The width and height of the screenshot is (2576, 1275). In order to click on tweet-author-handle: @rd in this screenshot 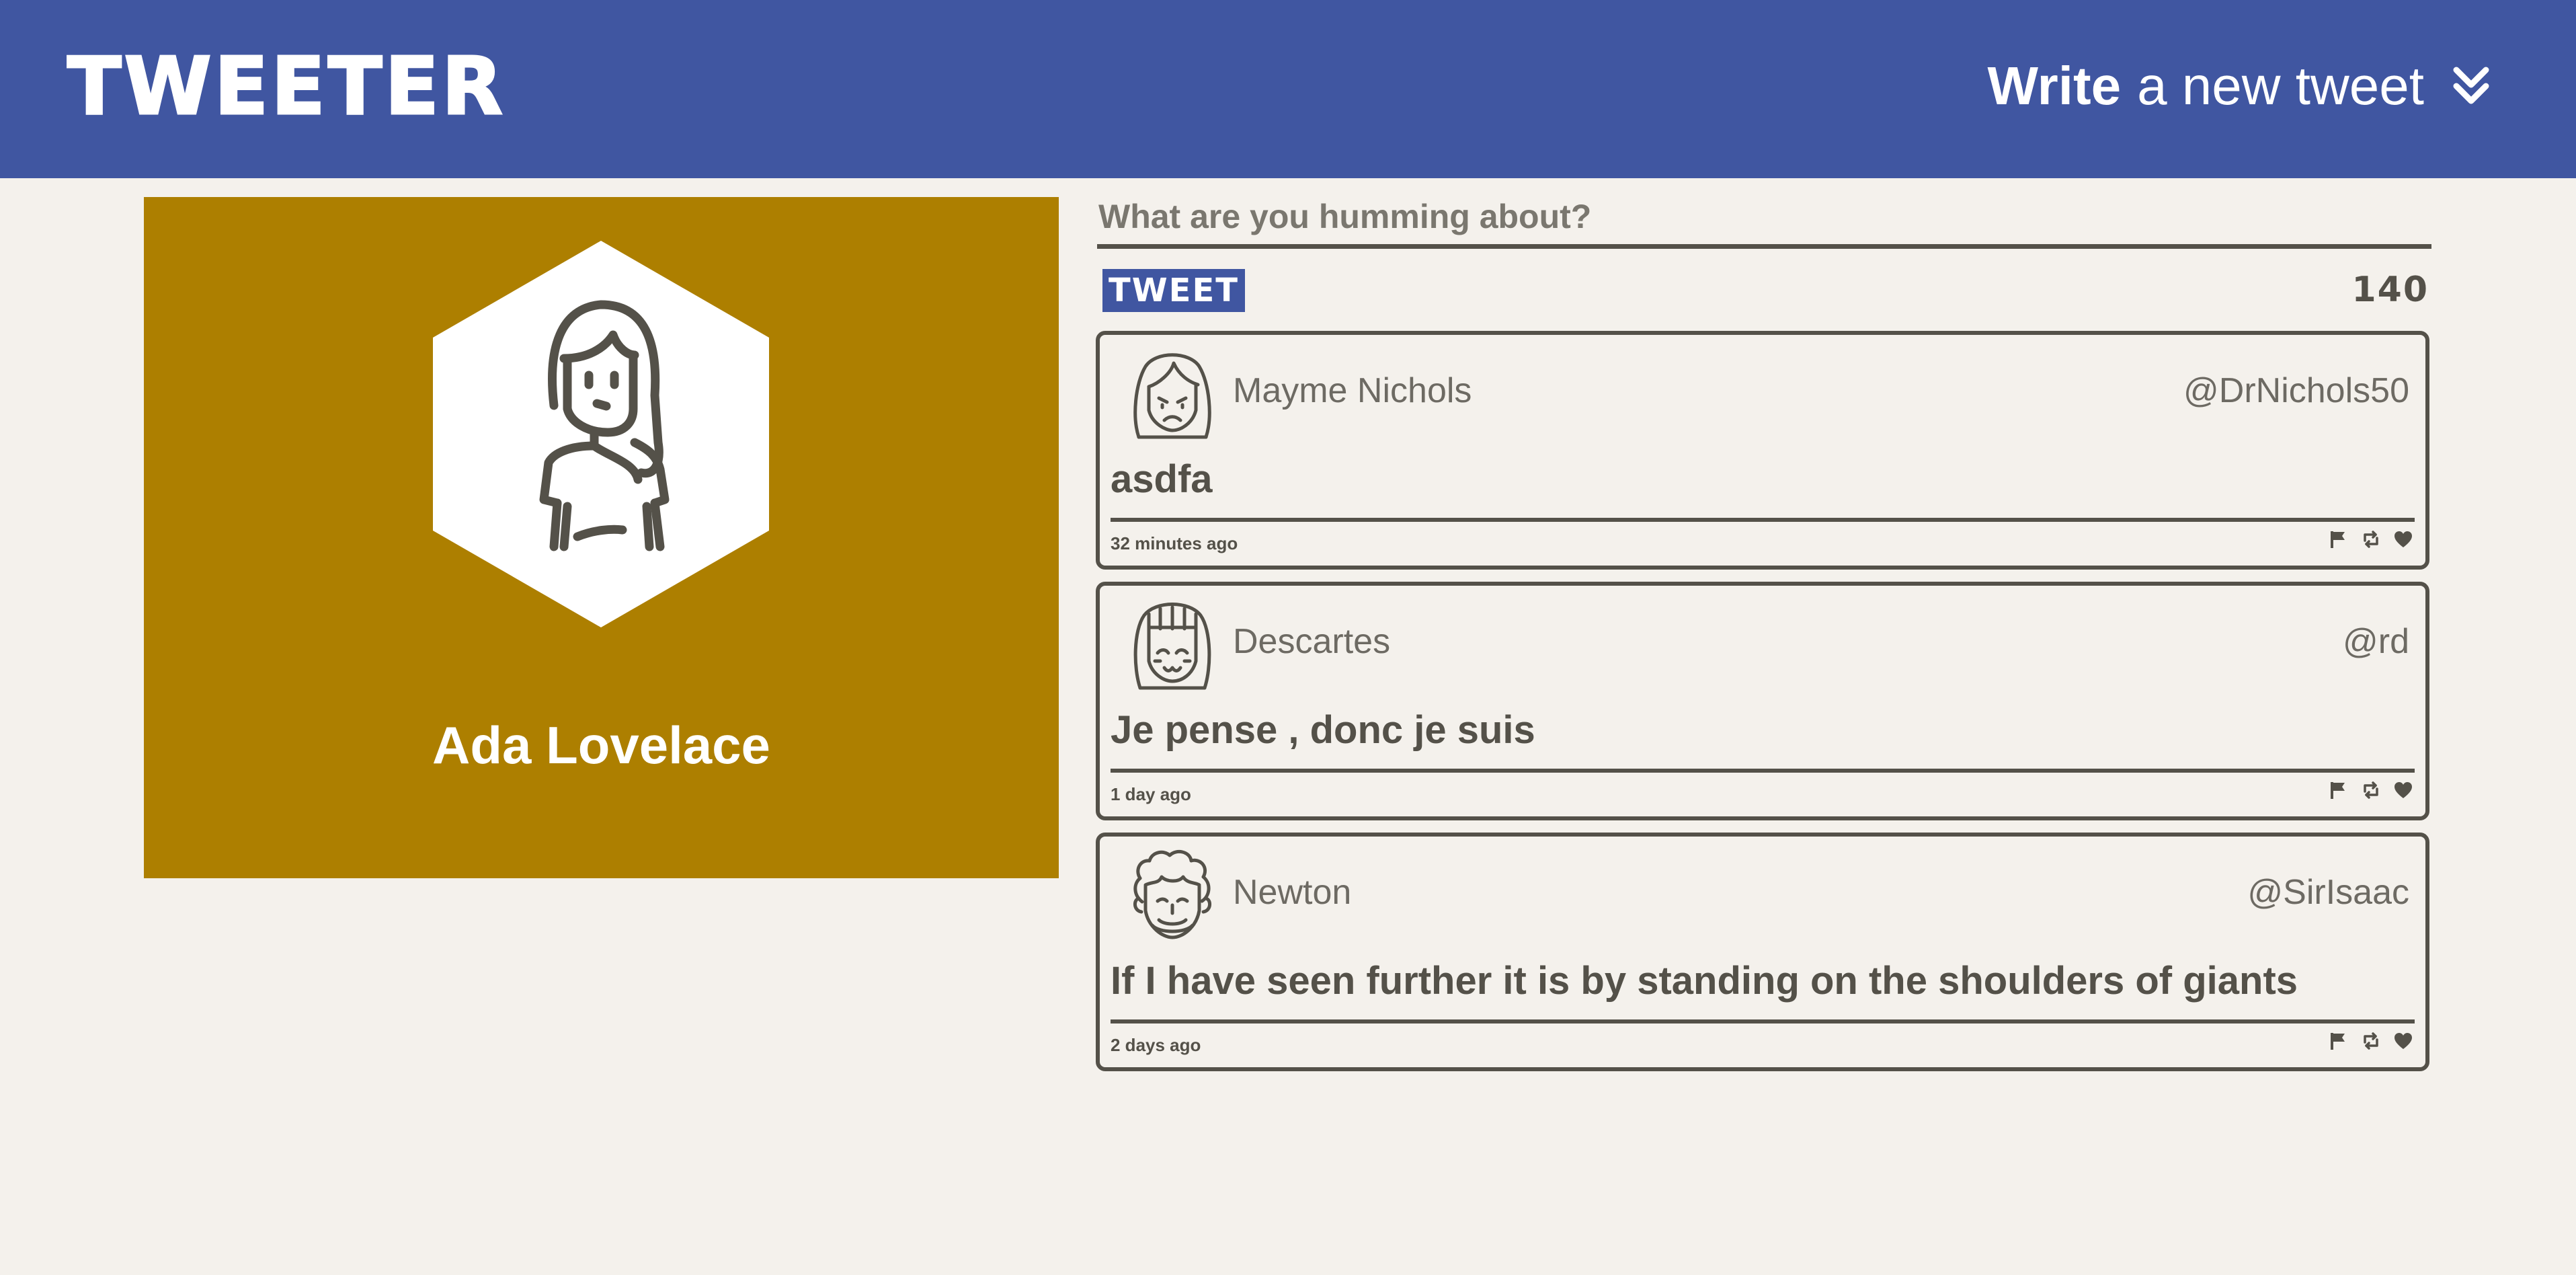, I will do `click(2376, 642)`.